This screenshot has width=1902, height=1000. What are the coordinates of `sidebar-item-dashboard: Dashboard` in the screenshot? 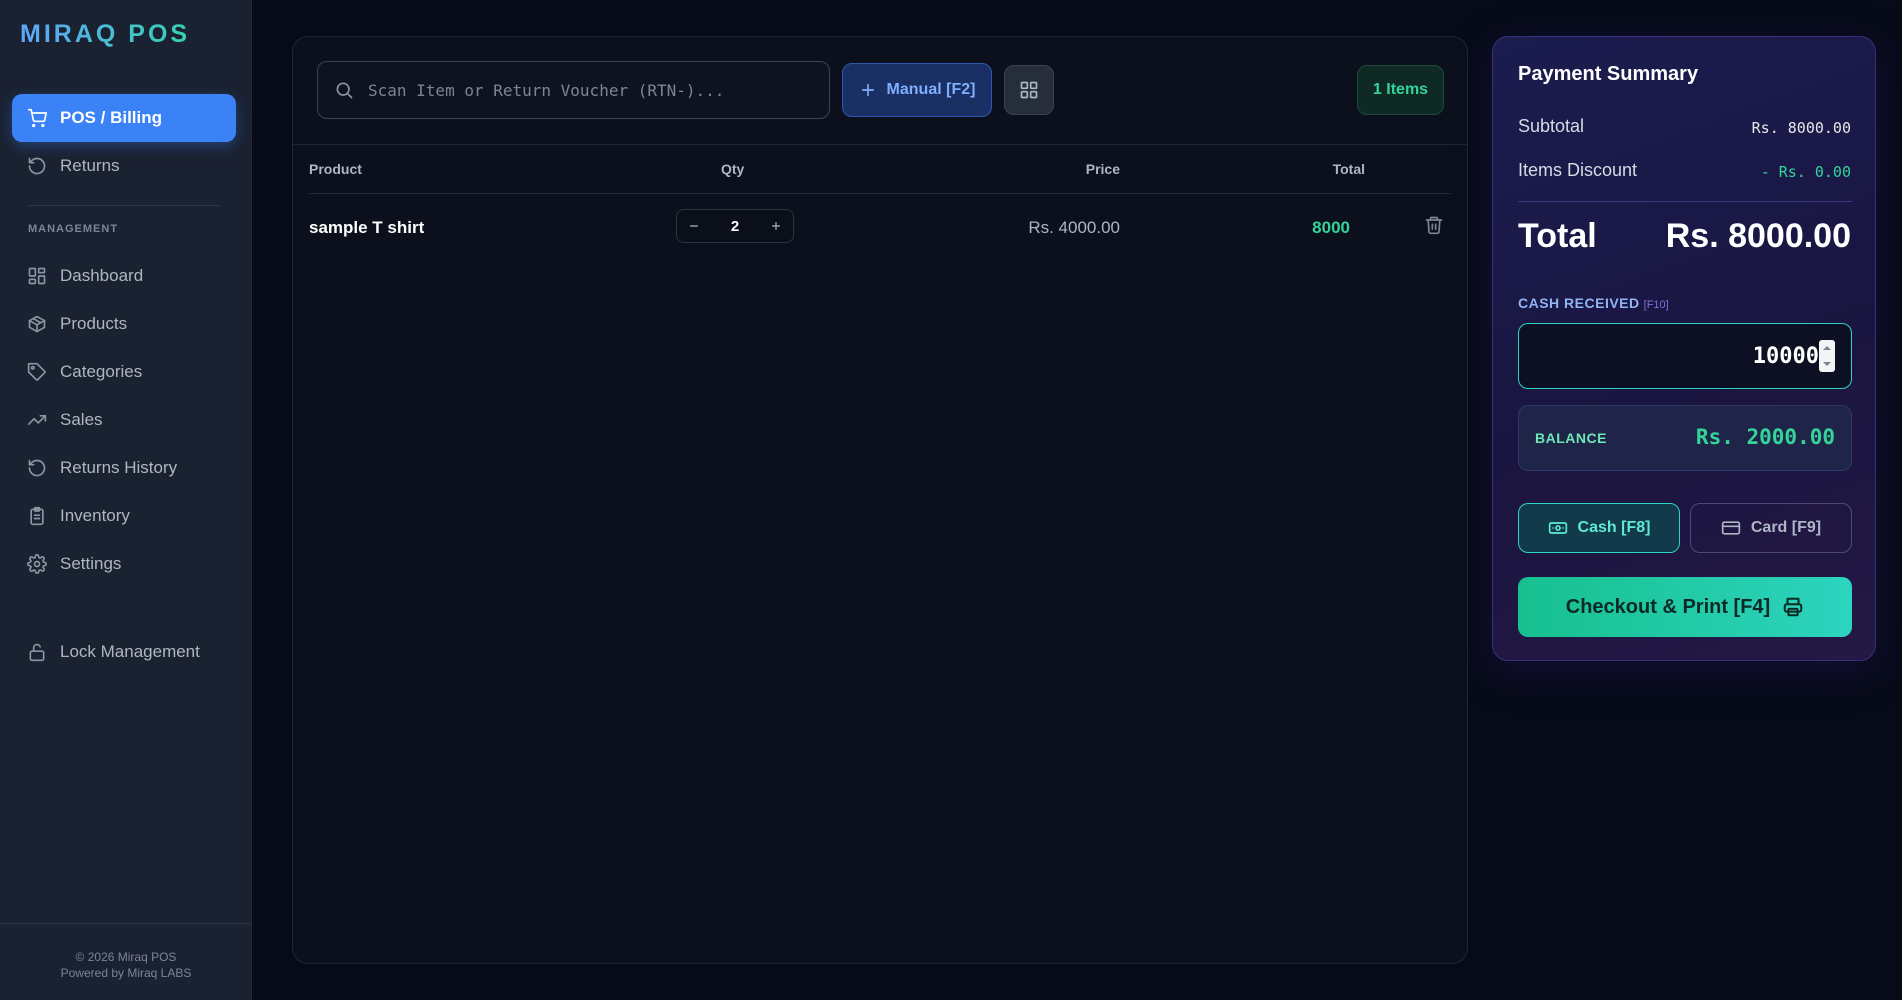 It's located at (124, 276).